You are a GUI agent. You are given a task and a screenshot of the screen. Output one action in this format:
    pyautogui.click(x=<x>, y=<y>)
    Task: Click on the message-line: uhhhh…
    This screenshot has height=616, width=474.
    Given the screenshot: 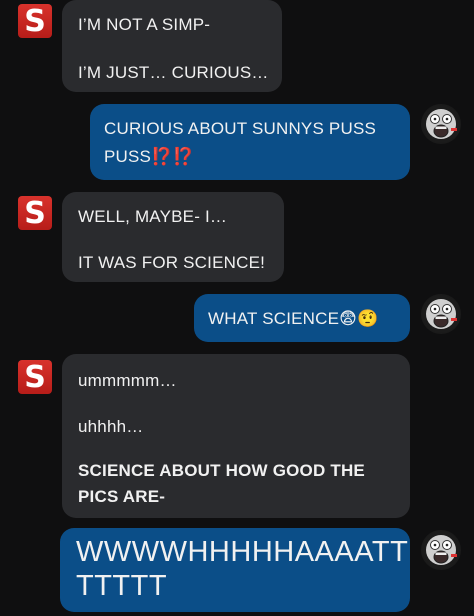 What is the action you would take?
    pyautogui.click(x=111, y=426)
    